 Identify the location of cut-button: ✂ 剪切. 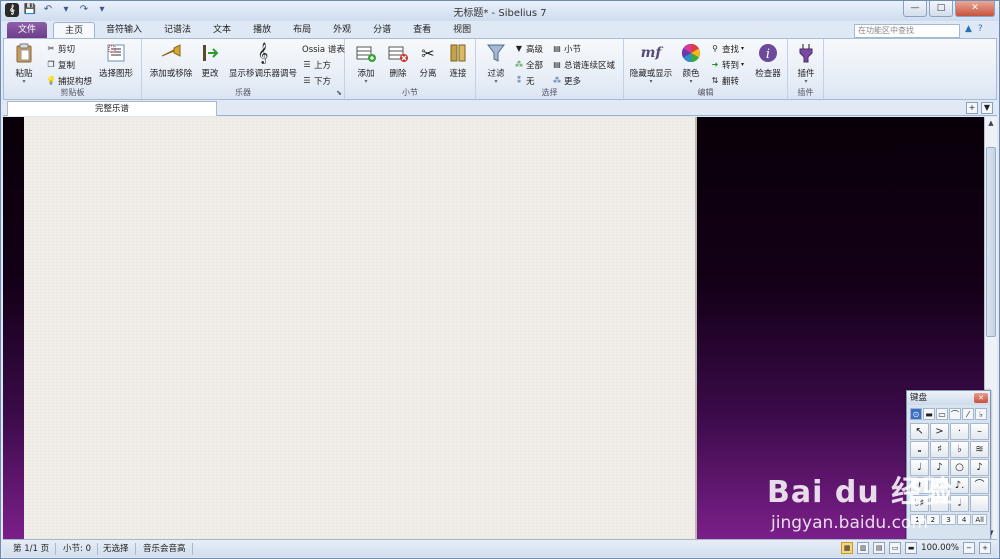
(60, 48).